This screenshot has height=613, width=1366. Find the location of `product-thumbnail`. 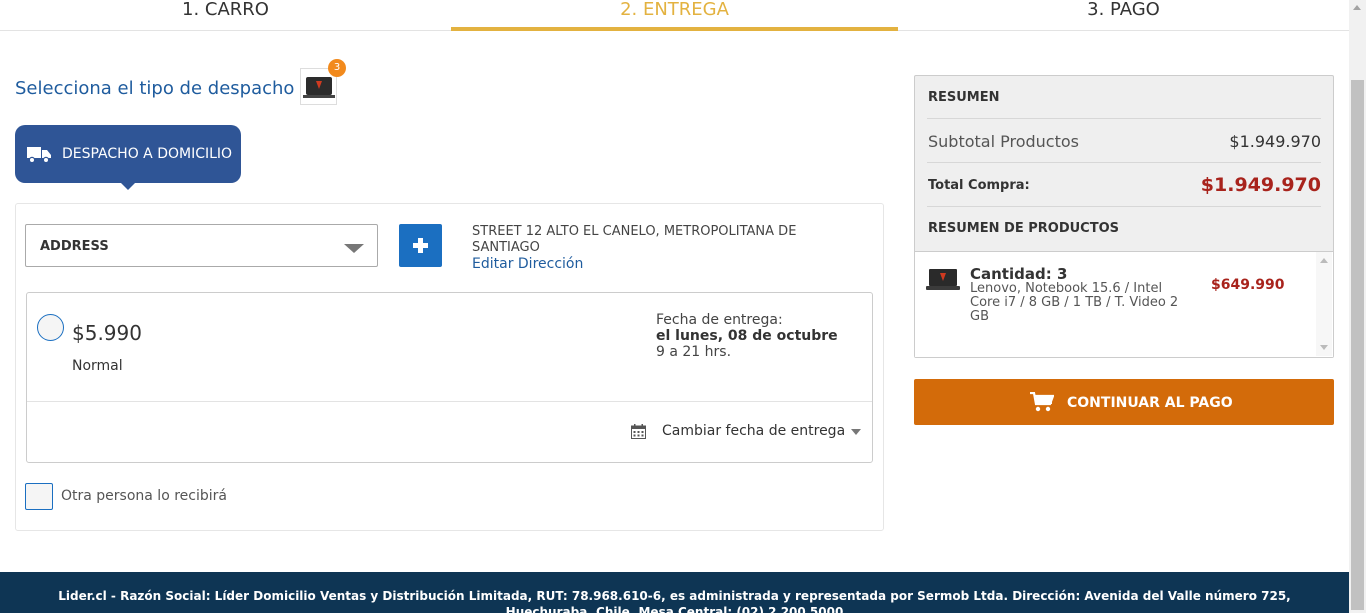

product-thumbnail is located at coordinates (943, 279).